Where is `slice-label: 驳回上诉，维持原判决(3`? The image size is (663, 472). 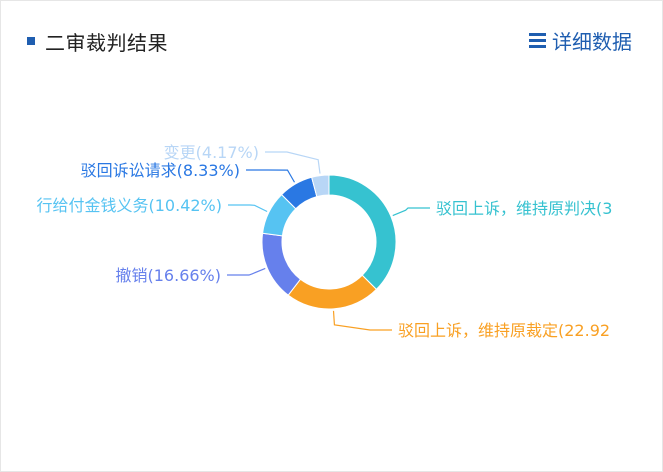 slice-label: 驳回上诉，维持原判决(3 is located at coordinates (524, 208).